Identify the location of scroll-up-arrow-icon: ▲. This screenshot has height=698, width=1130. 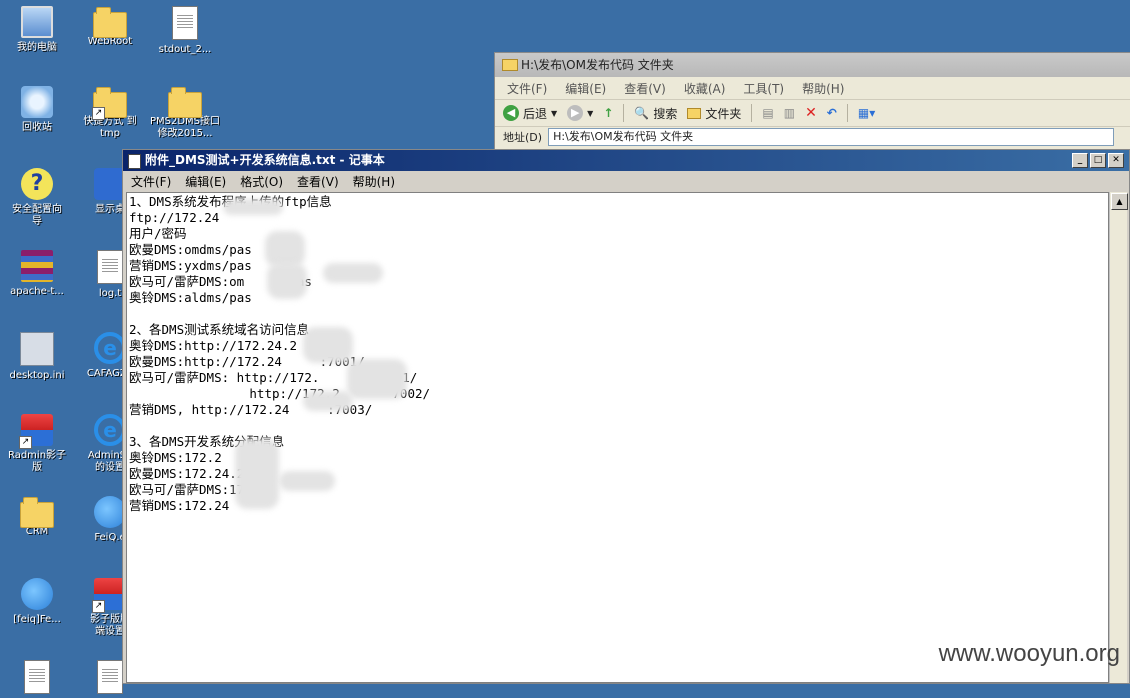
(1119, 201).